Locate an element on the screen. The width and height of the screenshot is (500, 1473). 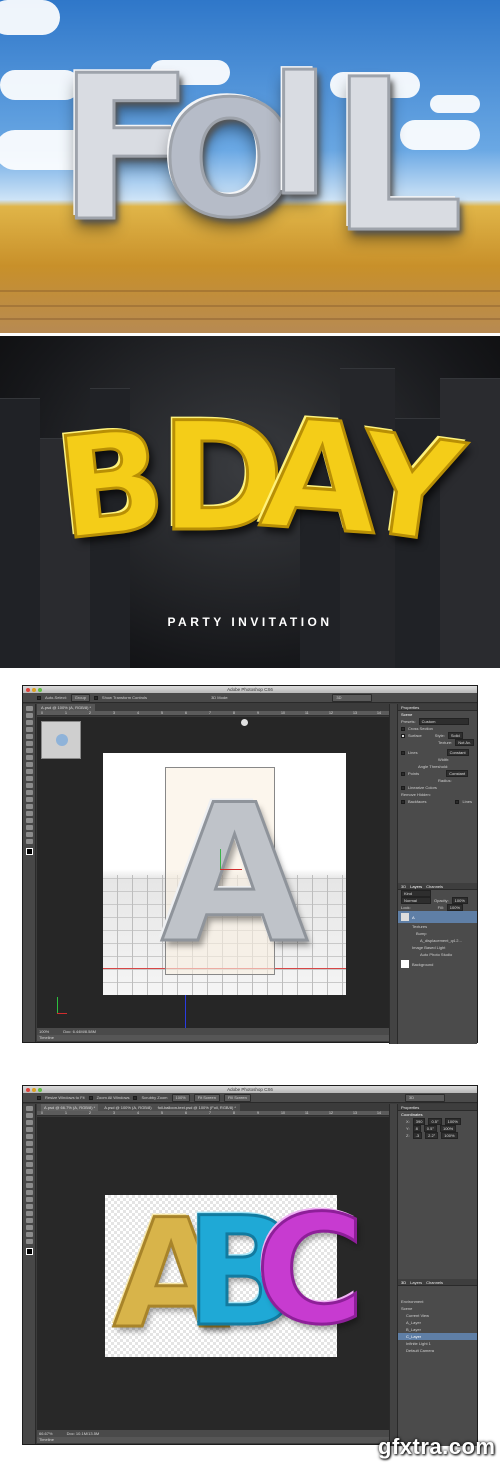
x-rotation-field: 0.5° is located at coordinates (435, 1121).